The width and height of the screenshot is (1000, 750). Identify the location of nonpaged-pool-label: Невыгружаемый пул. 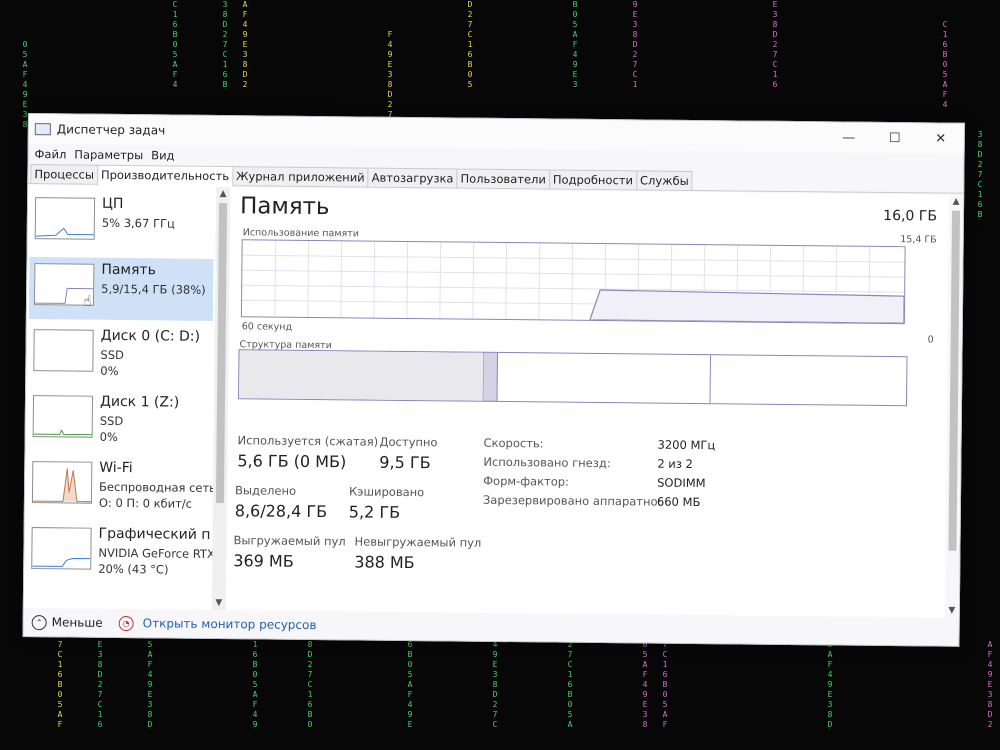
(418, 542).